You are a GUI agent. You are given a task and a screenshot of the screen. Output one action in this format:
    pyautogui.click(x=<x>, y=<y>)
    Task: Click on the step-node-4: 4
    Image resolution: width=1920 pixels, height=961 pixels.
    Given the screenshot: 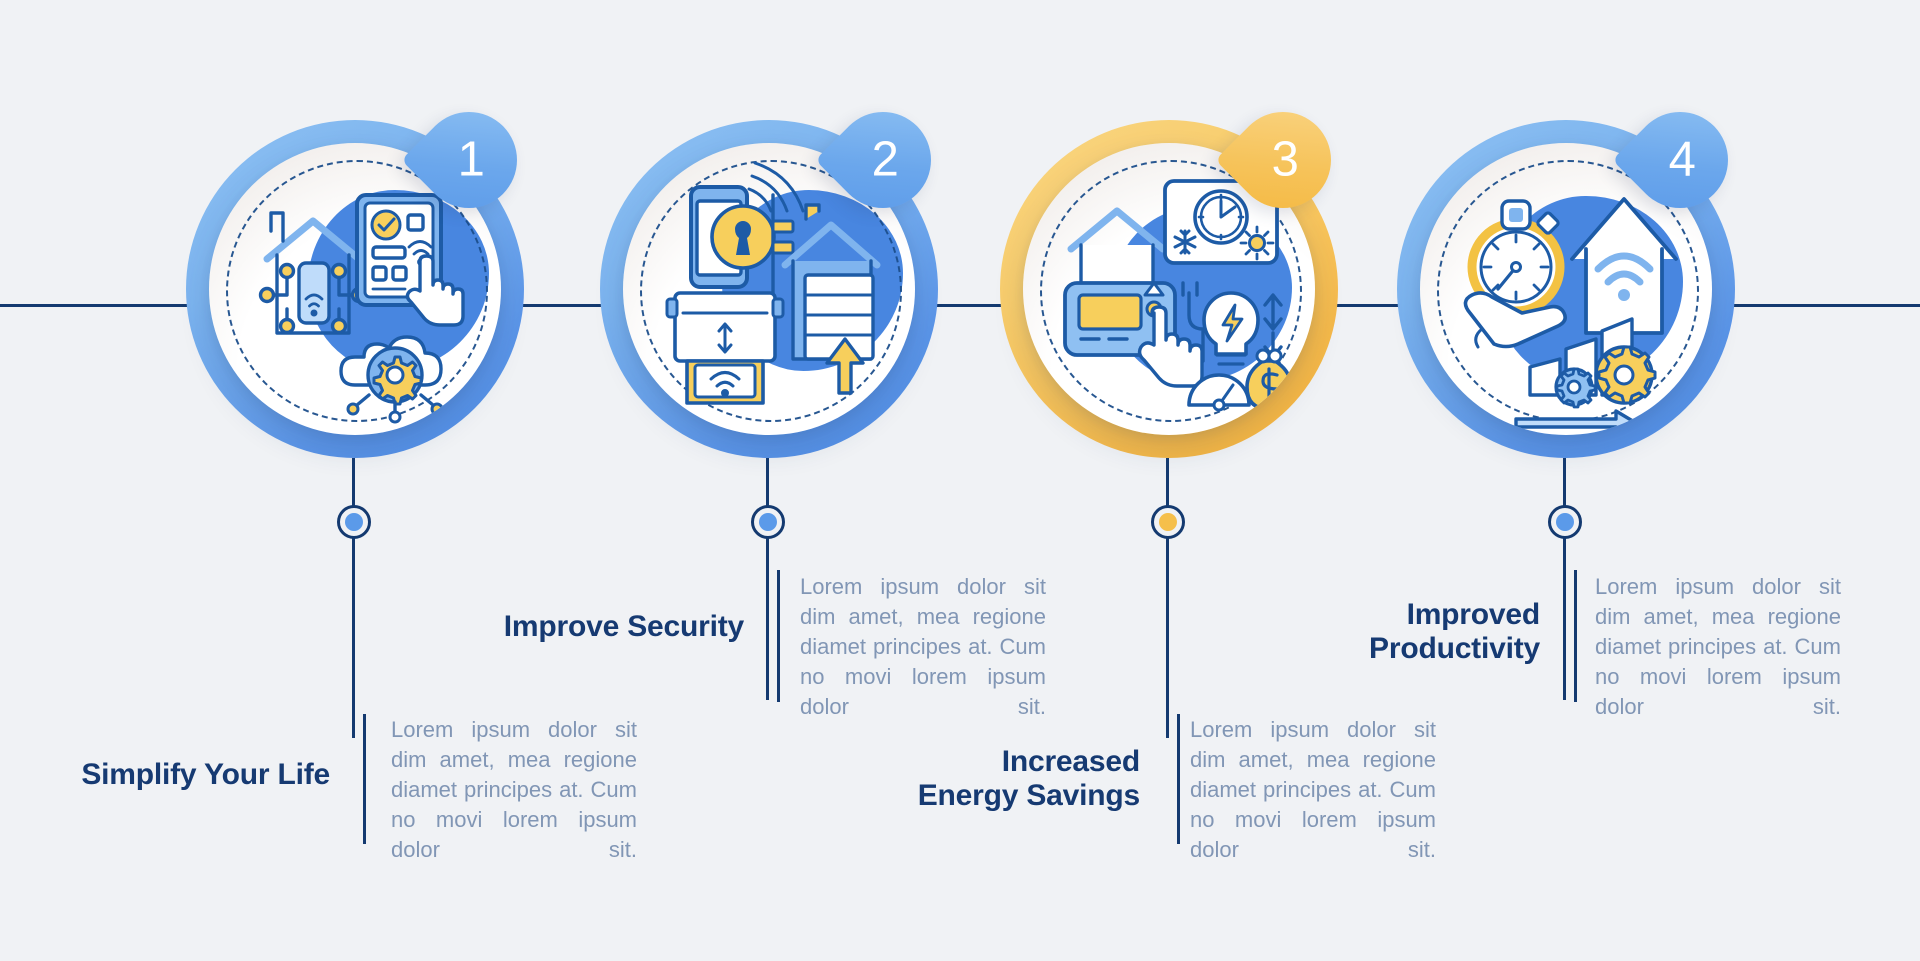 What is the action you would take?
    pyautogui.click(x=1572, y=275)
    